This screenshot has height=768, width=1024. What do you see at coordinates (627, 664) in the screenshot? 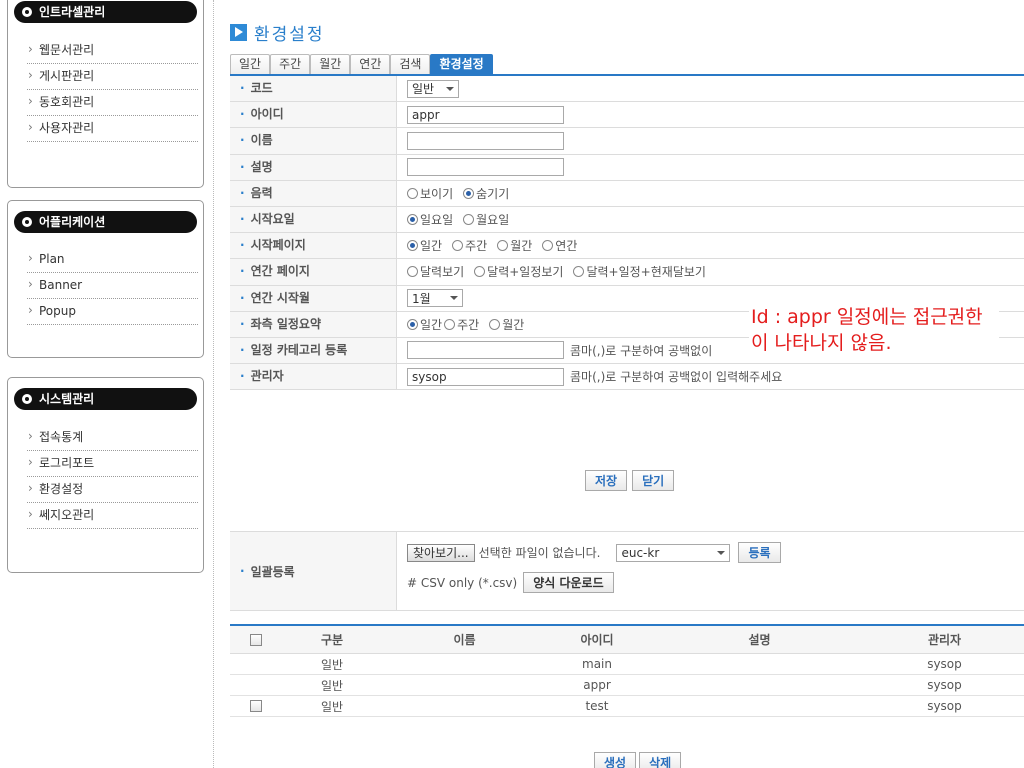
I see `table-row: 일반 main sysop` at bounding box center [627, 664].